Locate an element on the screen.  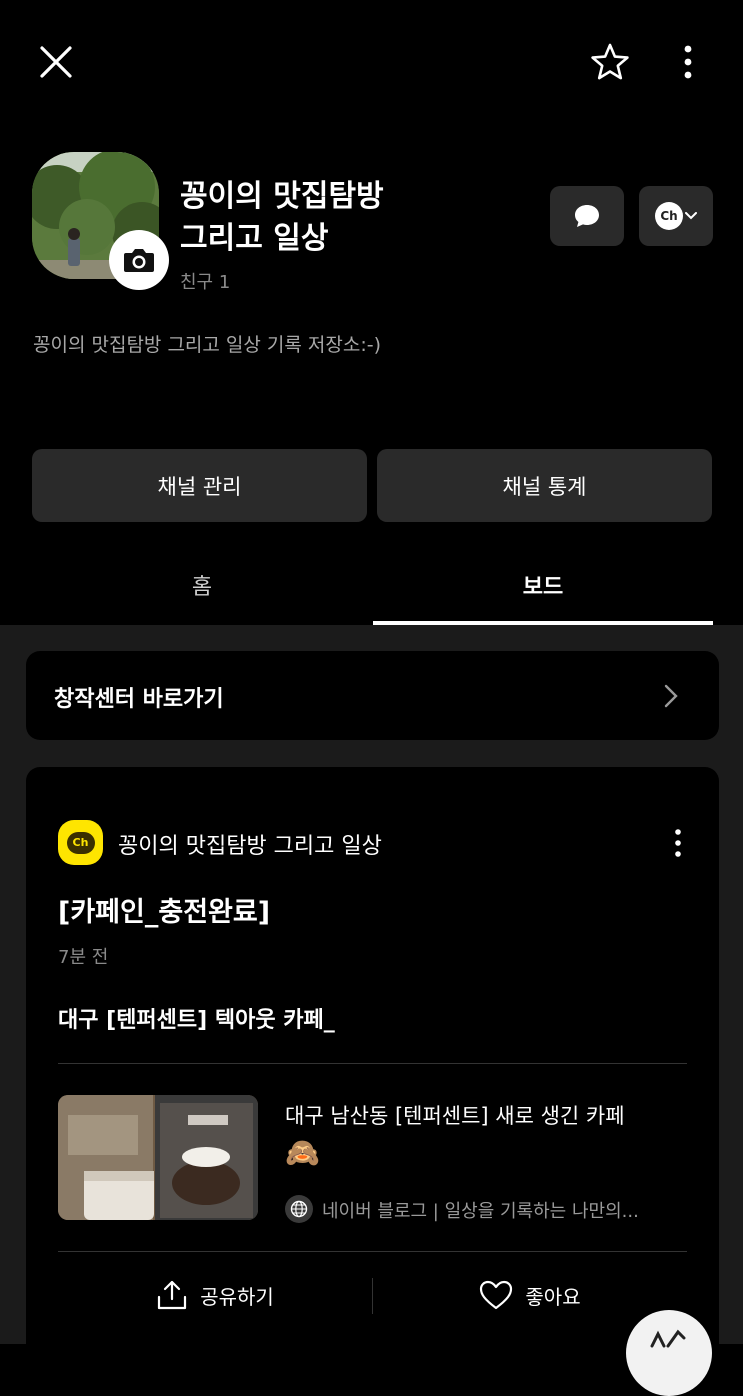
pencil-icon is located at coordinates (668, 1338).